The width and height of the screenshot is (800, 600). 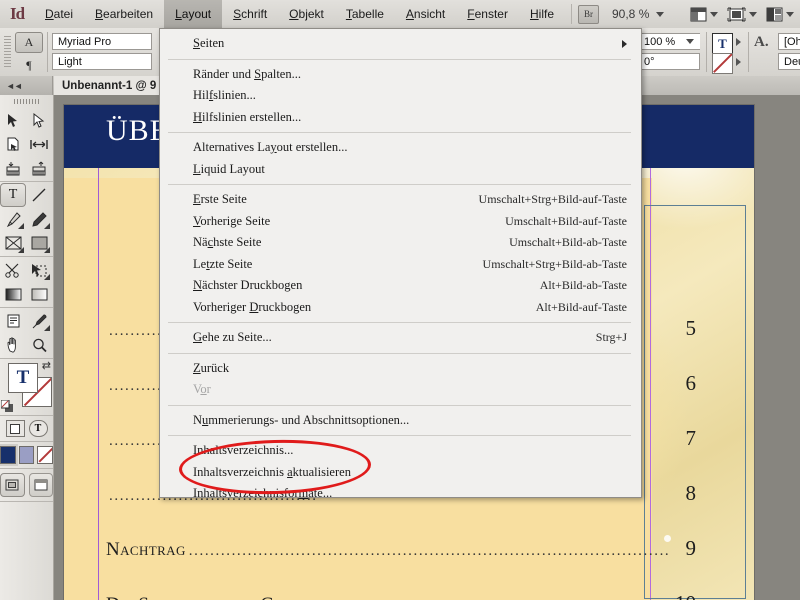 What do you see at coordinates (26, 455) in the screenshot?
I see `apply-gradient-button` at bounding box center [26, 455].